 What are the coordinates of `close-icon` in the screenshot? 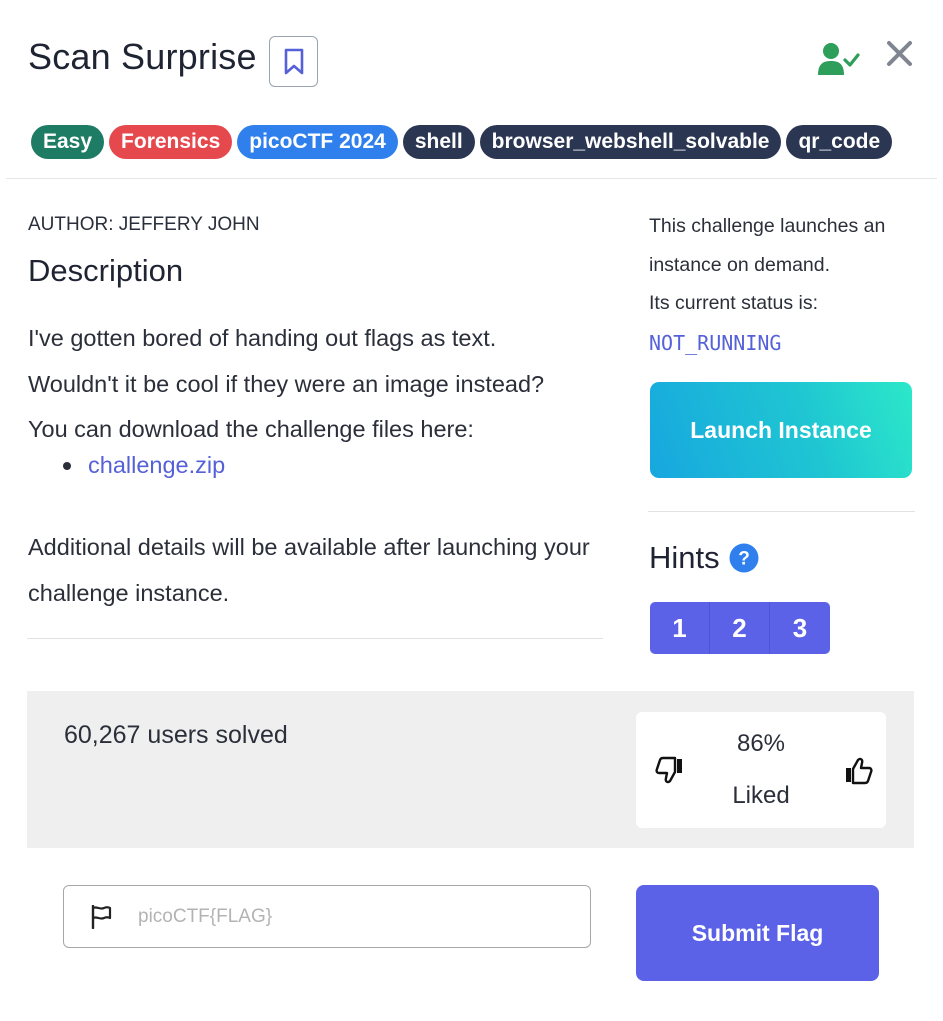 It's located at (899, 56).